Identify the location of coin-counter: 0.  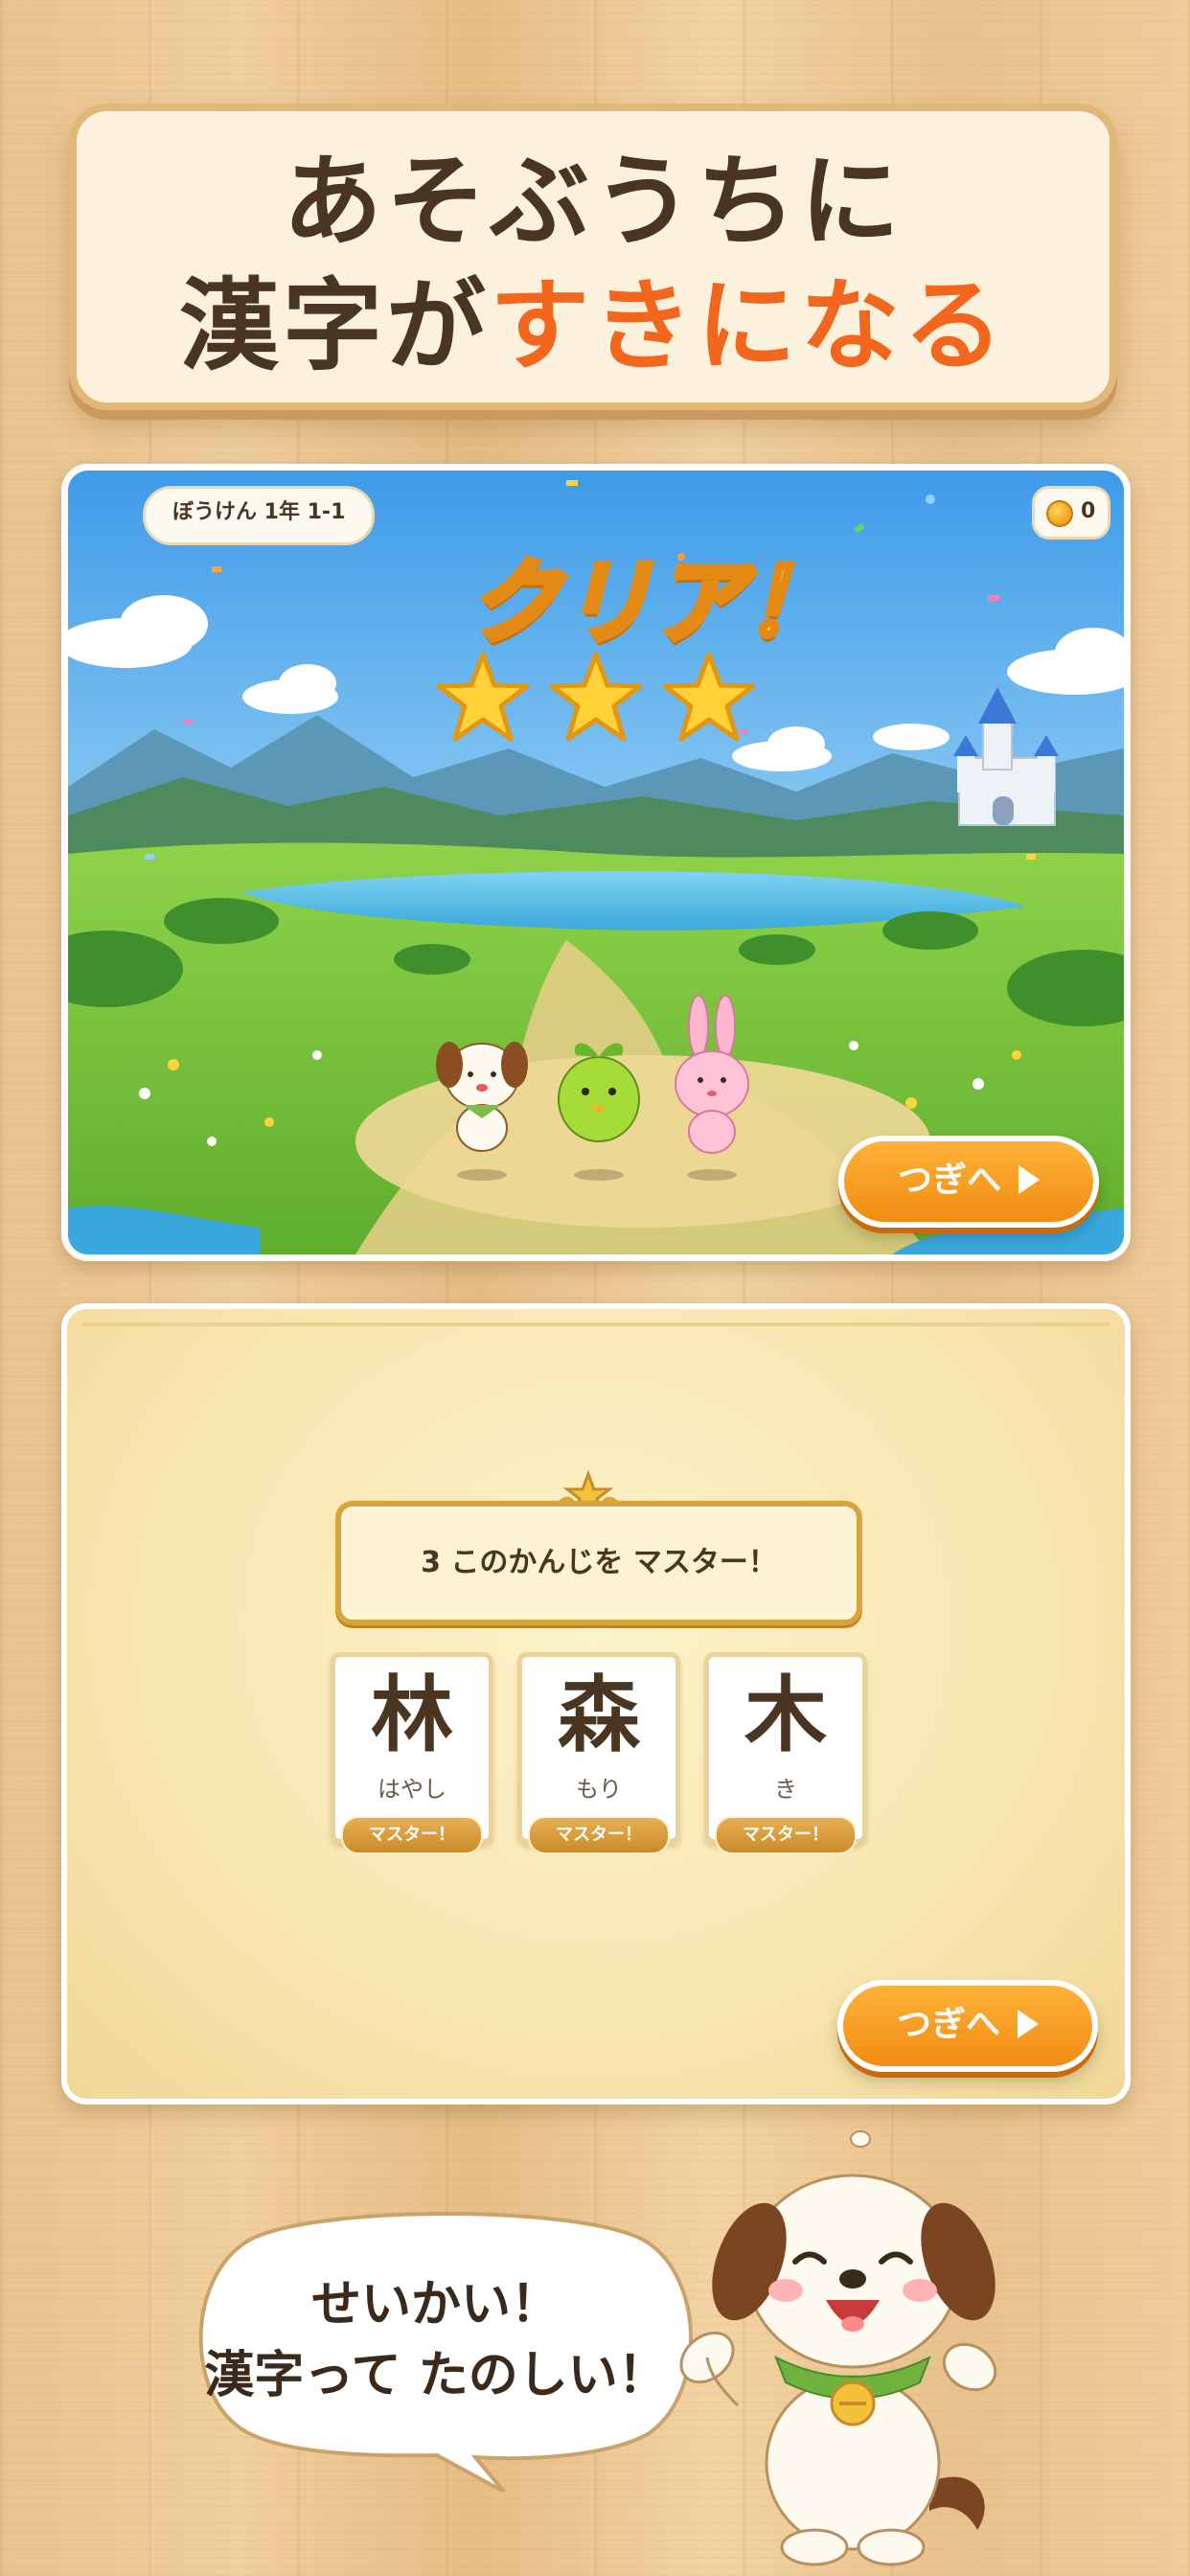
(1071, 513).